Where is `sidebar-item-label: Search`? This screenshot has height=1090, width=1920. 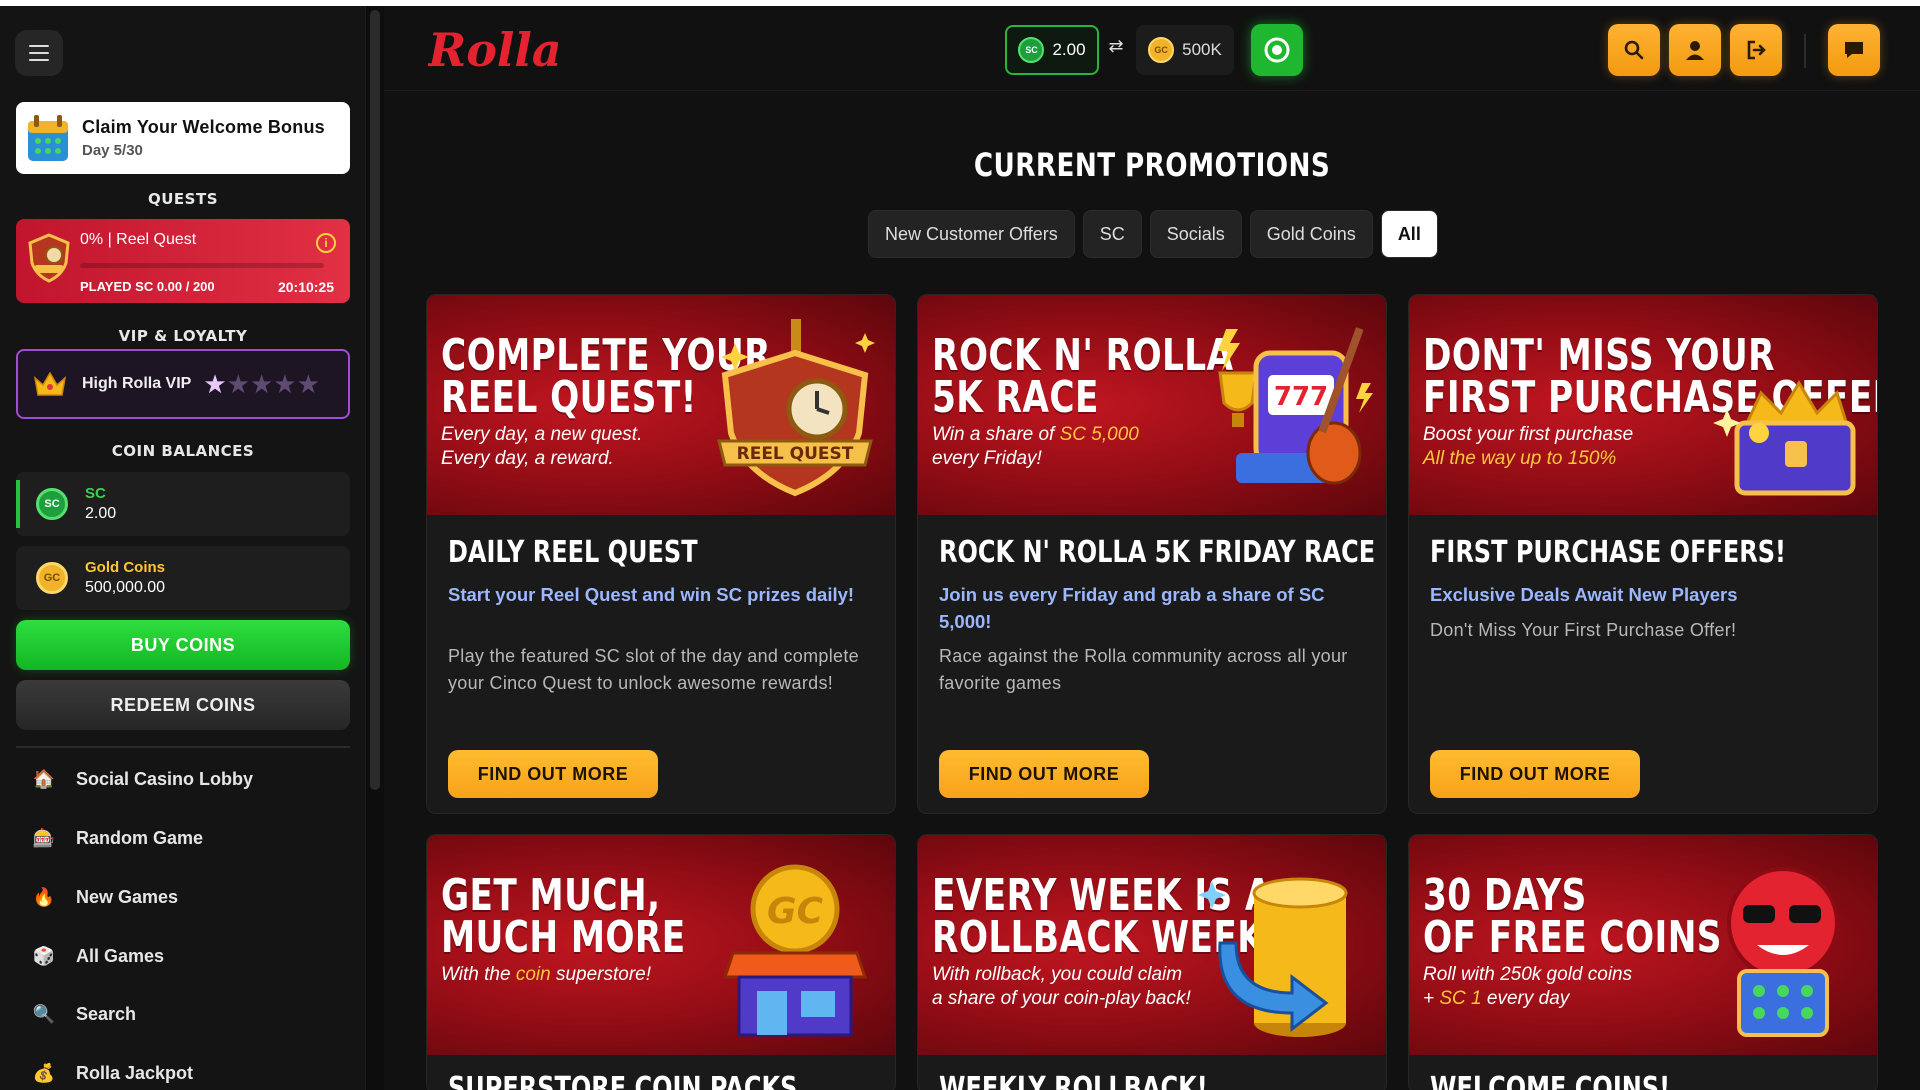 sidebar-item-label: Search is located at coordinates (106, 1013).